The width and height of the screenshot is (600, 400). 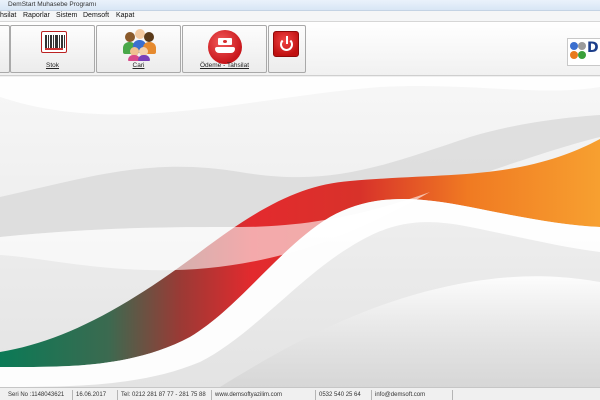 What do you see at coordinates (54, 42) in the screenshot?
I see `barcode-icon` at bounding box center [54, 42].